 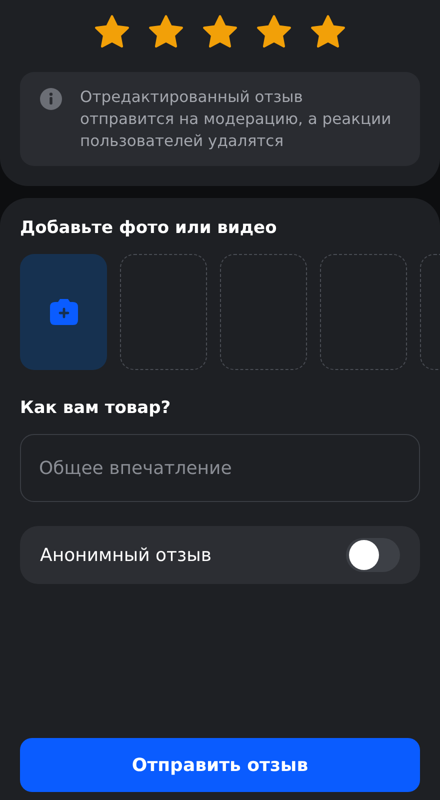 I want to click on add-media-button, so click(x=63, y=312).